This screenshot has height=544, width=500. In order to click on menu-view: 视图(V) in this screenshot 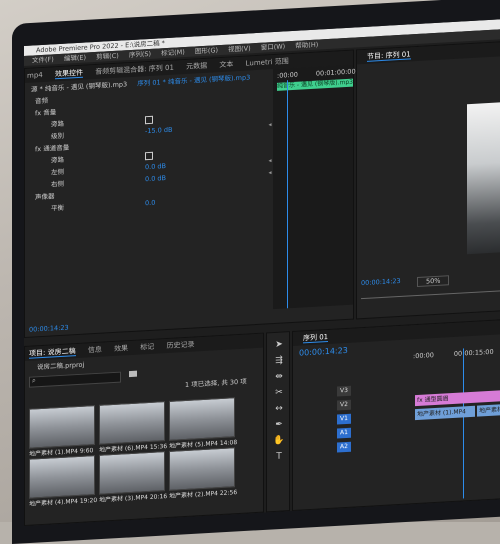, I will do `click(239, 48)`.